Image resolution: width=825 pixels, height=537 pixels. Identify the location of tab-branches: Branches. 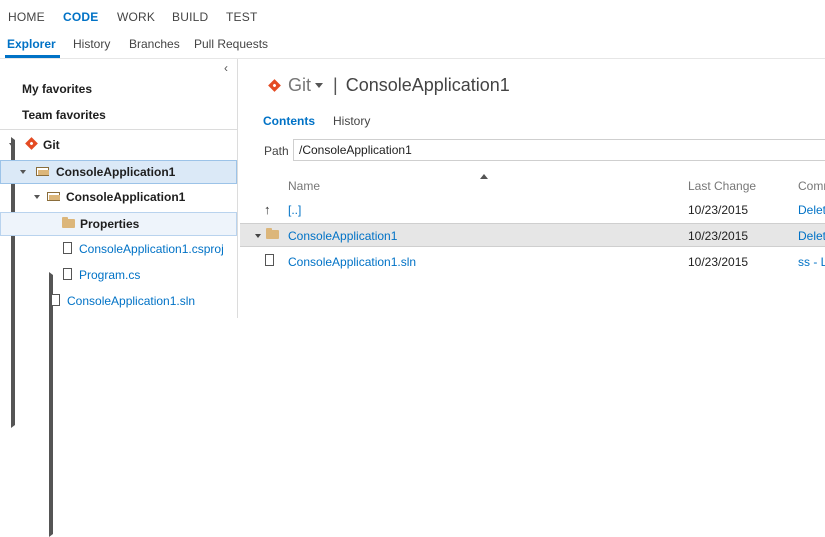
(154, 44).